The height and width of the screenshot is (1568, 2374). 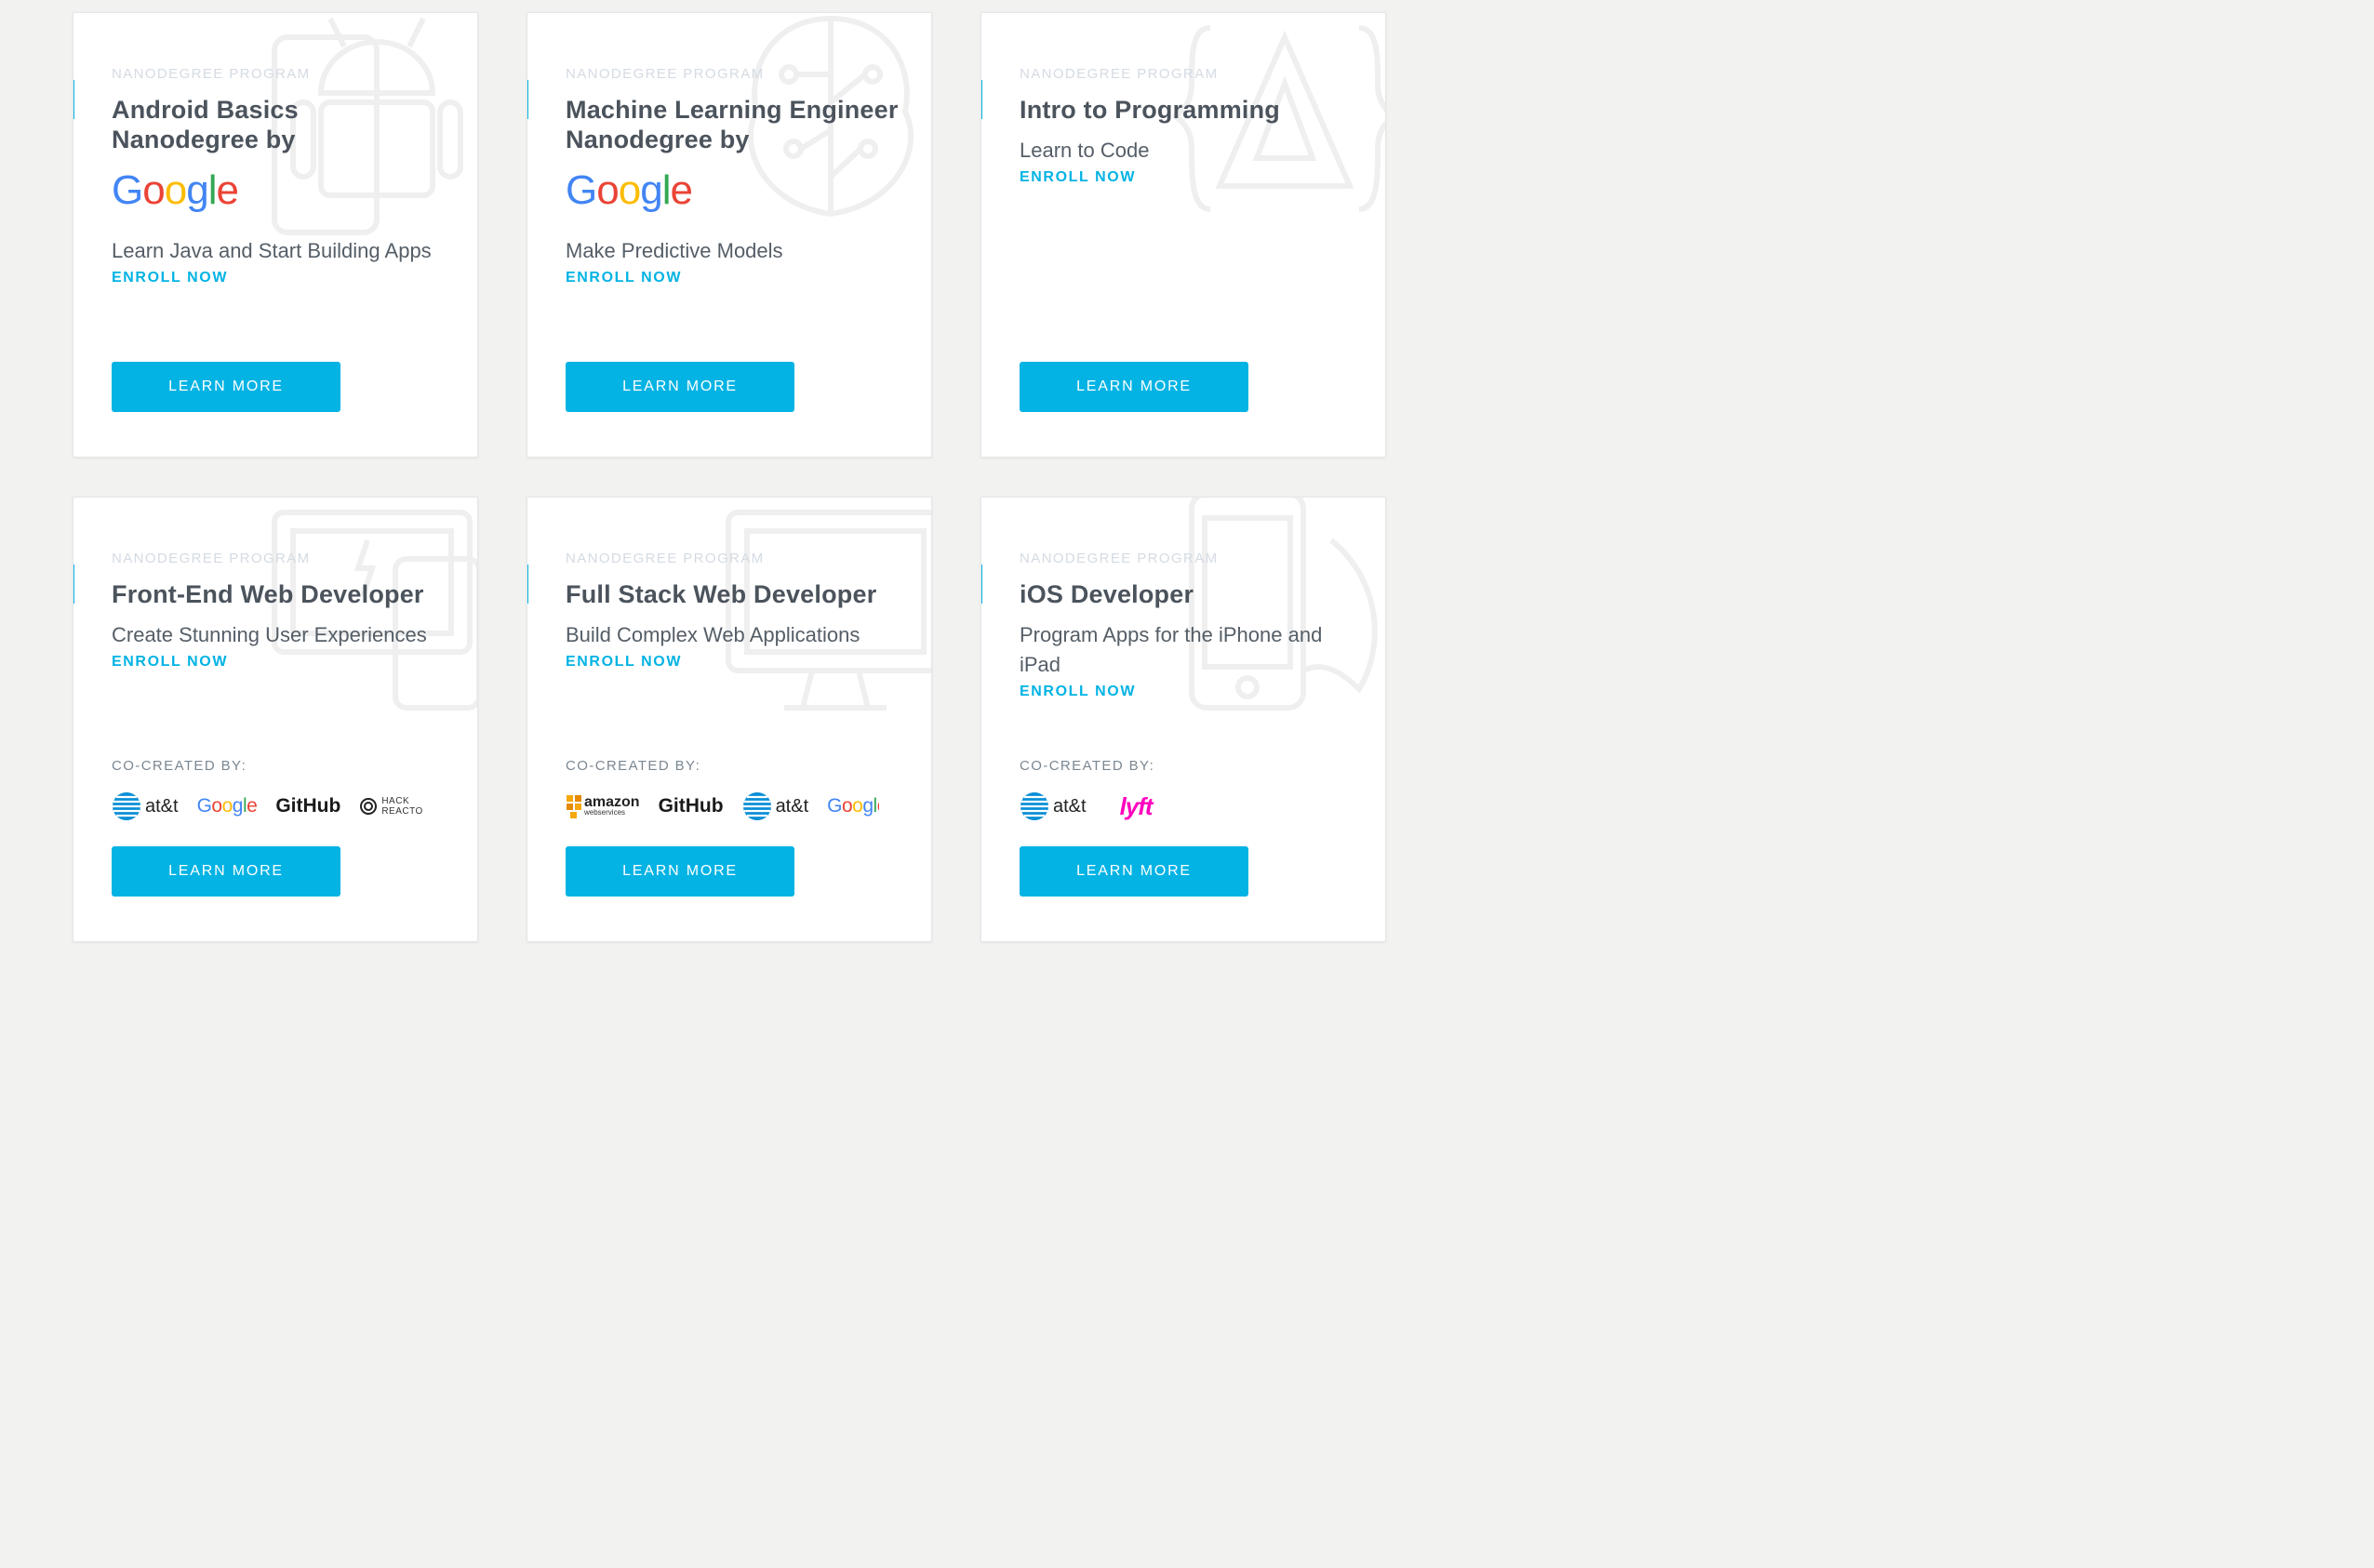 What do you see at coordinates (732, 124) in the screenshot?
I see `program-title: Machine Learning Engineer Nanodegree by` at bounding box center [732, 124].